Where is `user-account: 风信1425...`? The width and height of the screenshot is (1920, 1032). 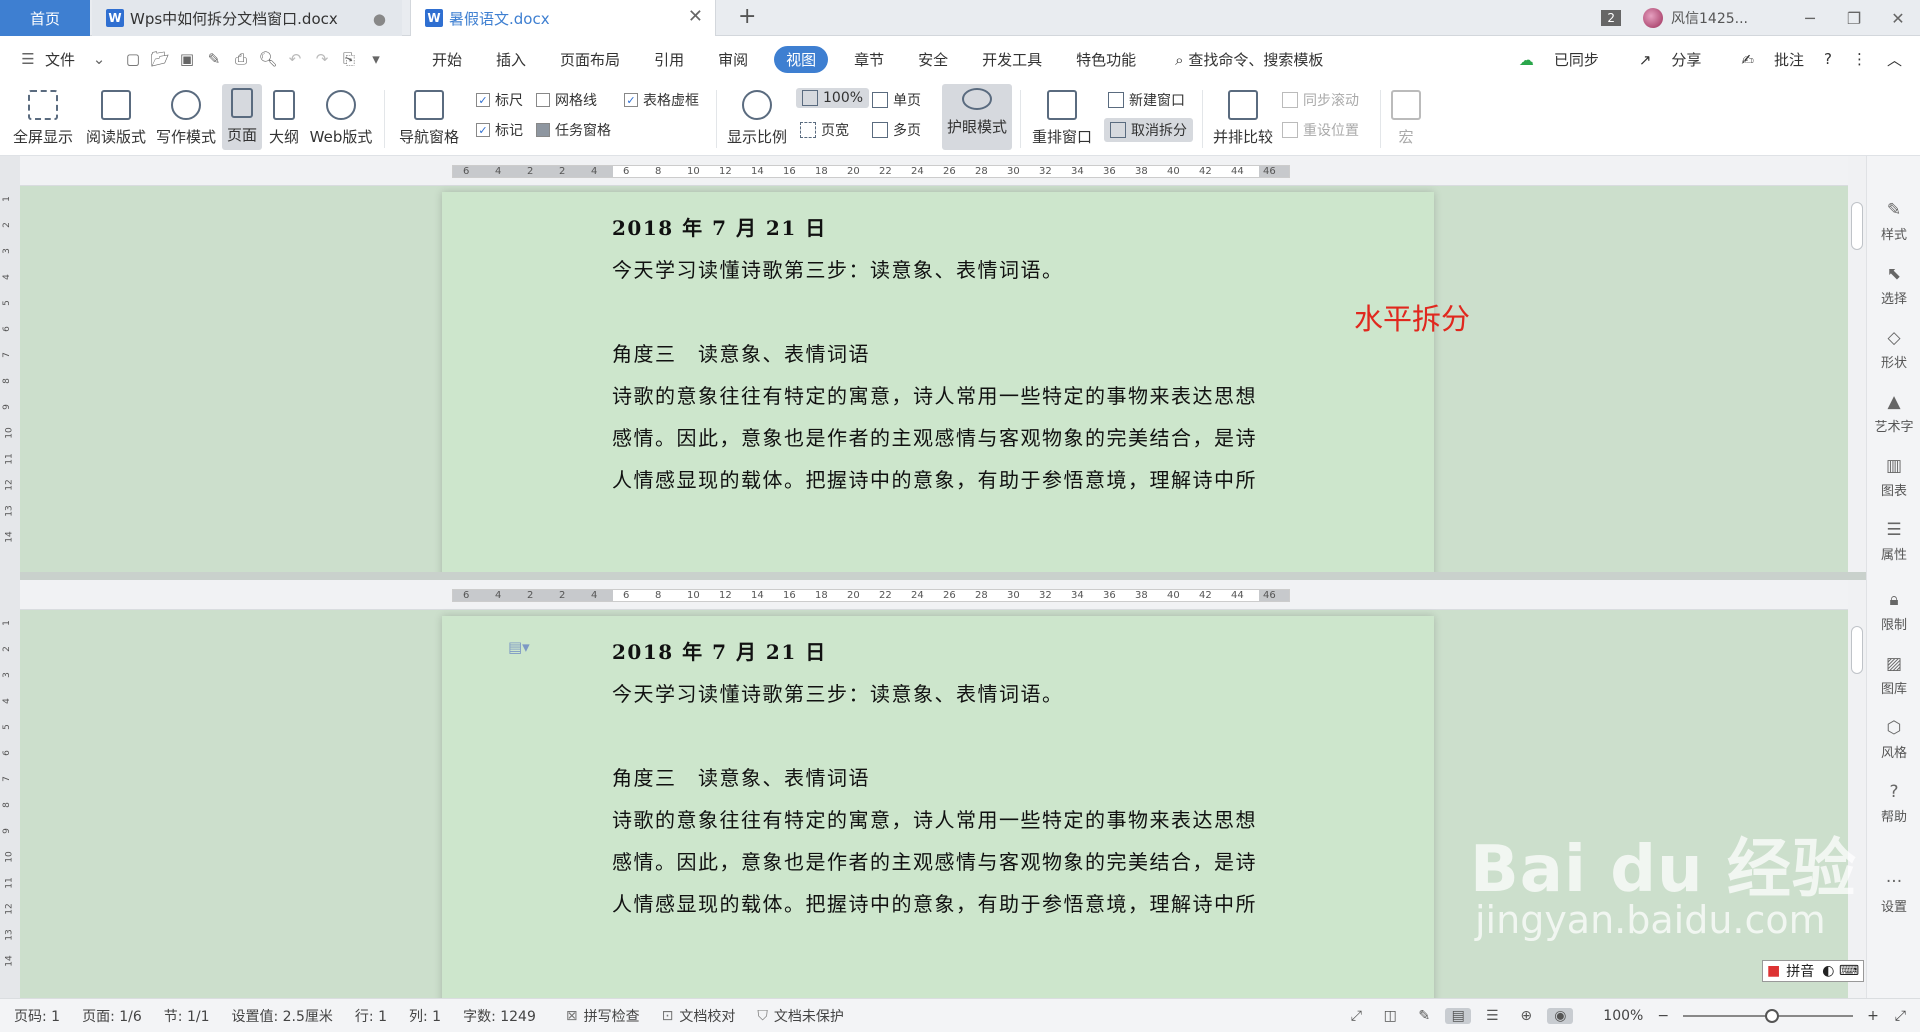
user-account: 风信1425... is located at coordinates (1695, 18).